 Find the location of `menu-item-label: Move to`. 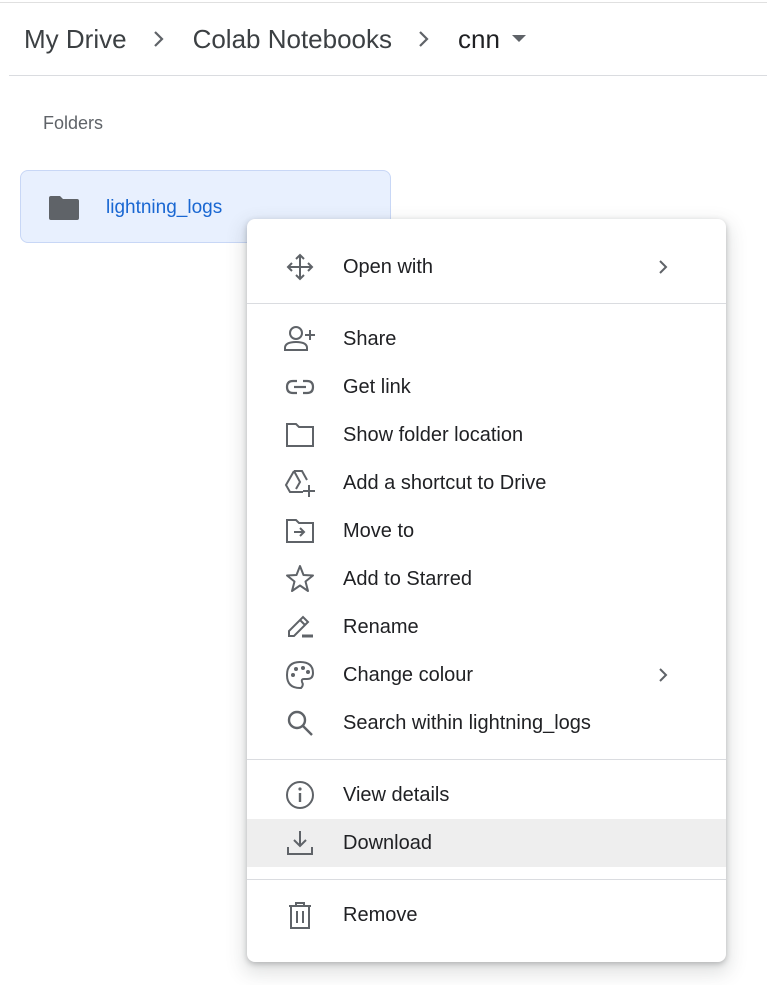

menu-item-label: Move to is located at coordinates (379, 531).